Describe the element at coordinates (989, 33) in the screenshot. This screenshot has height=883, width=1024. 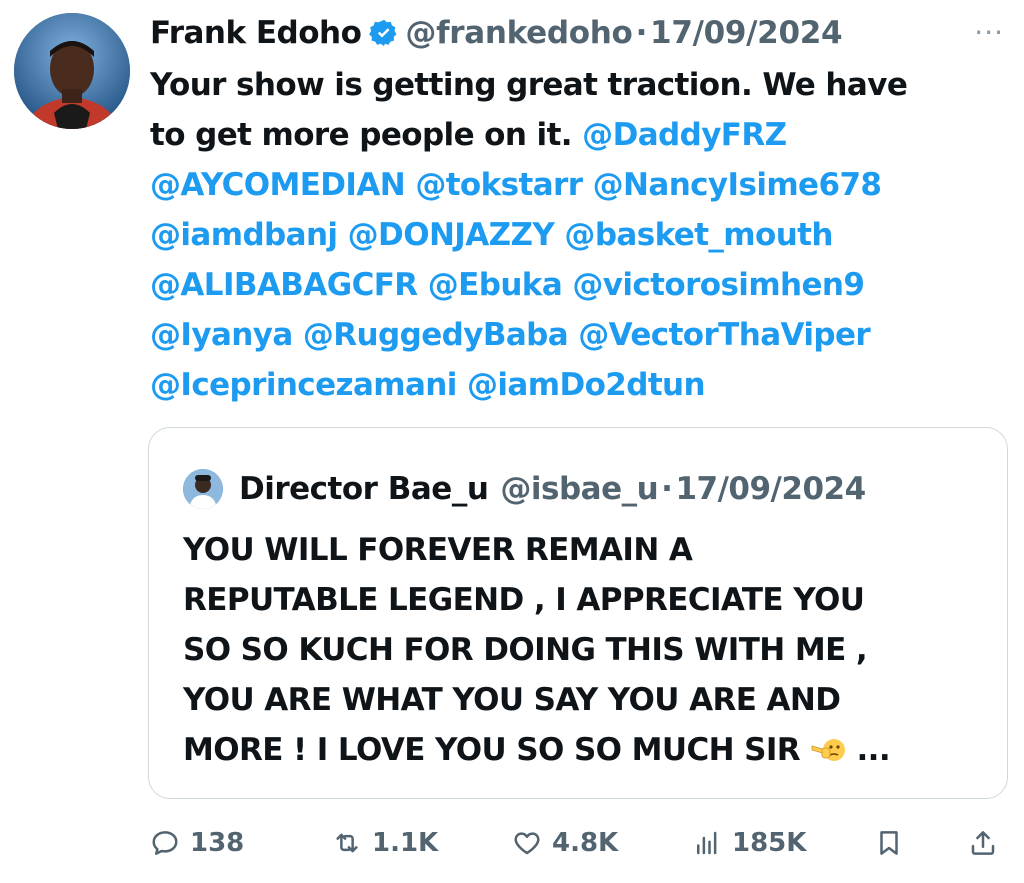
I see `more-options-icon: ···` at that location.